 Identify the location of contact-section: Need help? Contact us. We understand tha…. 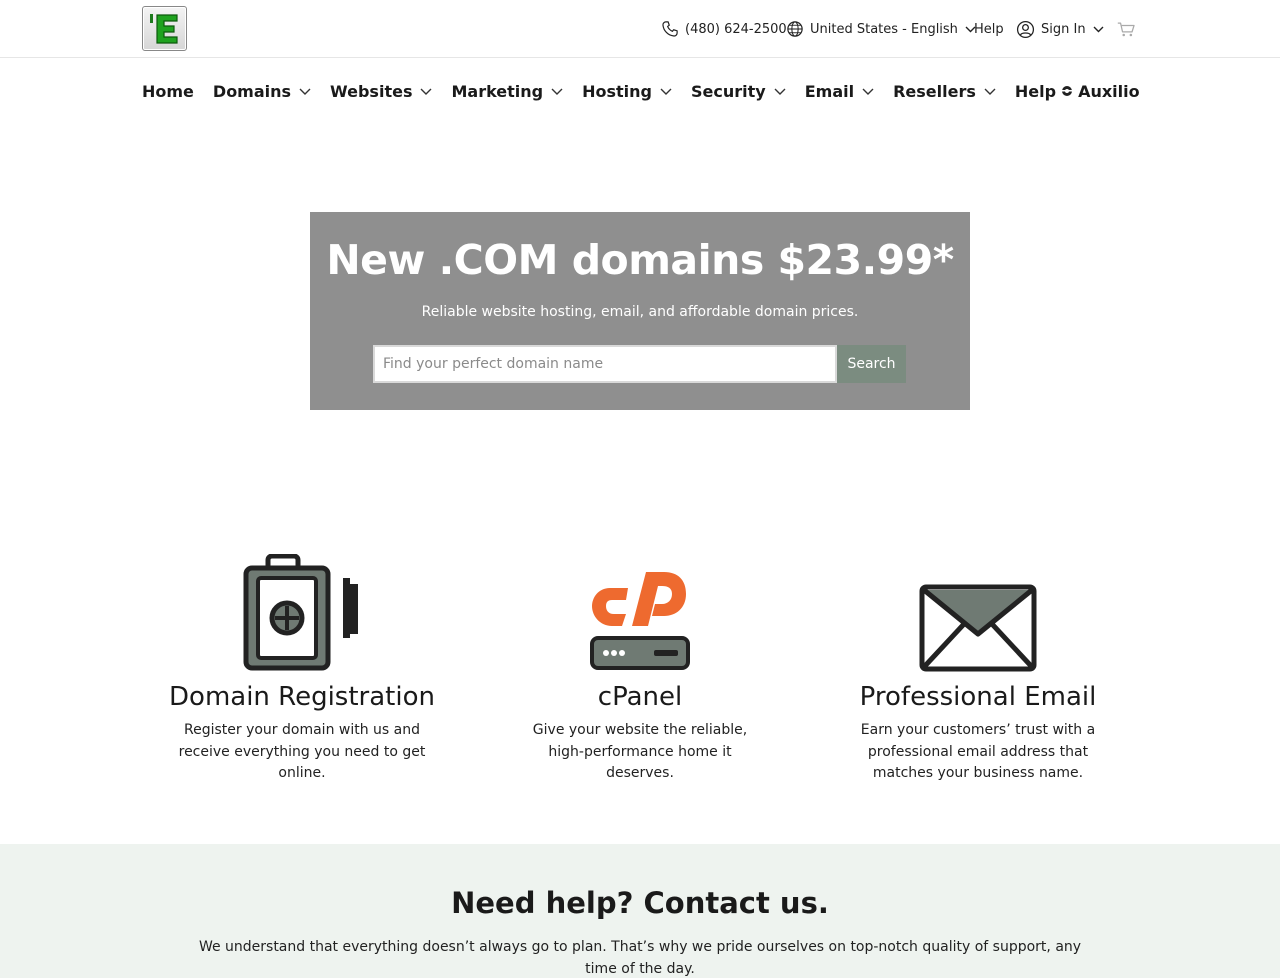
(640, 911).